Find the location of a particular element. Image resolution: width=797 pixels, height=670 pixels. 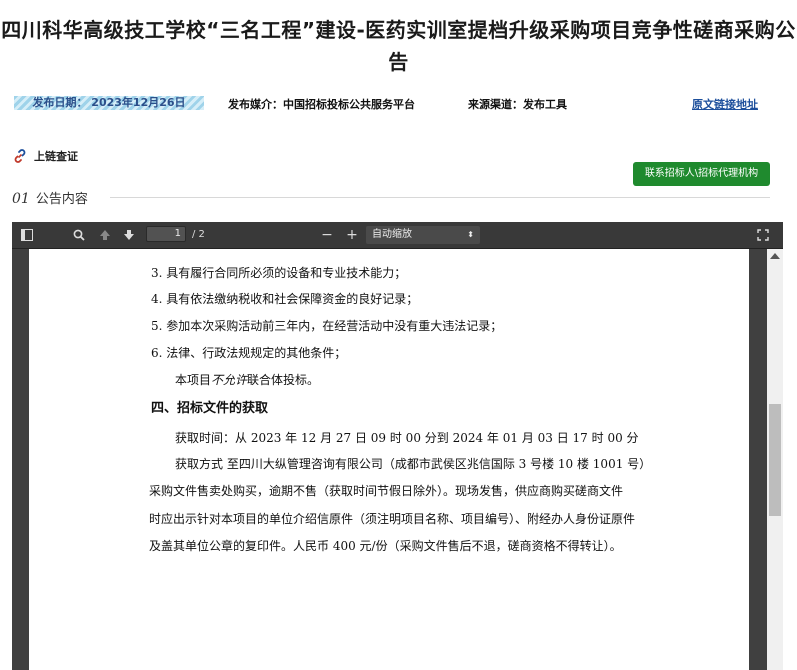

section-title: 公告内容 is located at coordinates (61, 199).